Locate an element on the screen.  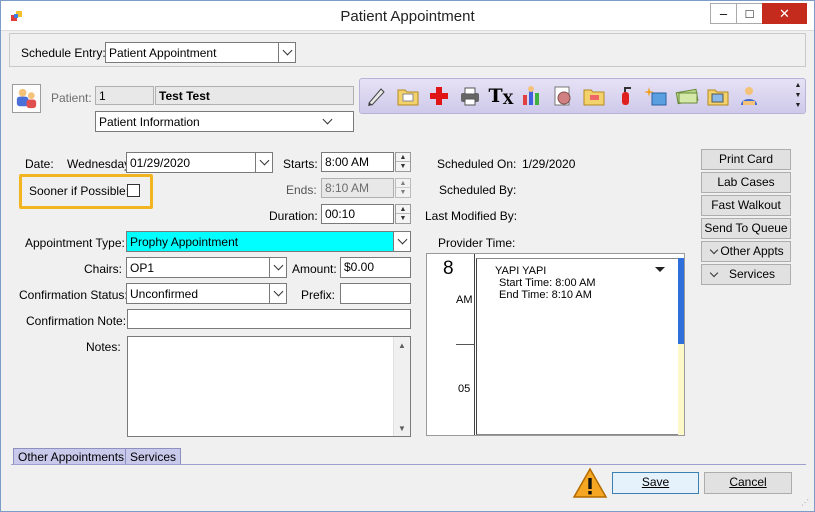
date-label: Date: is located at coordinates (39, 164).